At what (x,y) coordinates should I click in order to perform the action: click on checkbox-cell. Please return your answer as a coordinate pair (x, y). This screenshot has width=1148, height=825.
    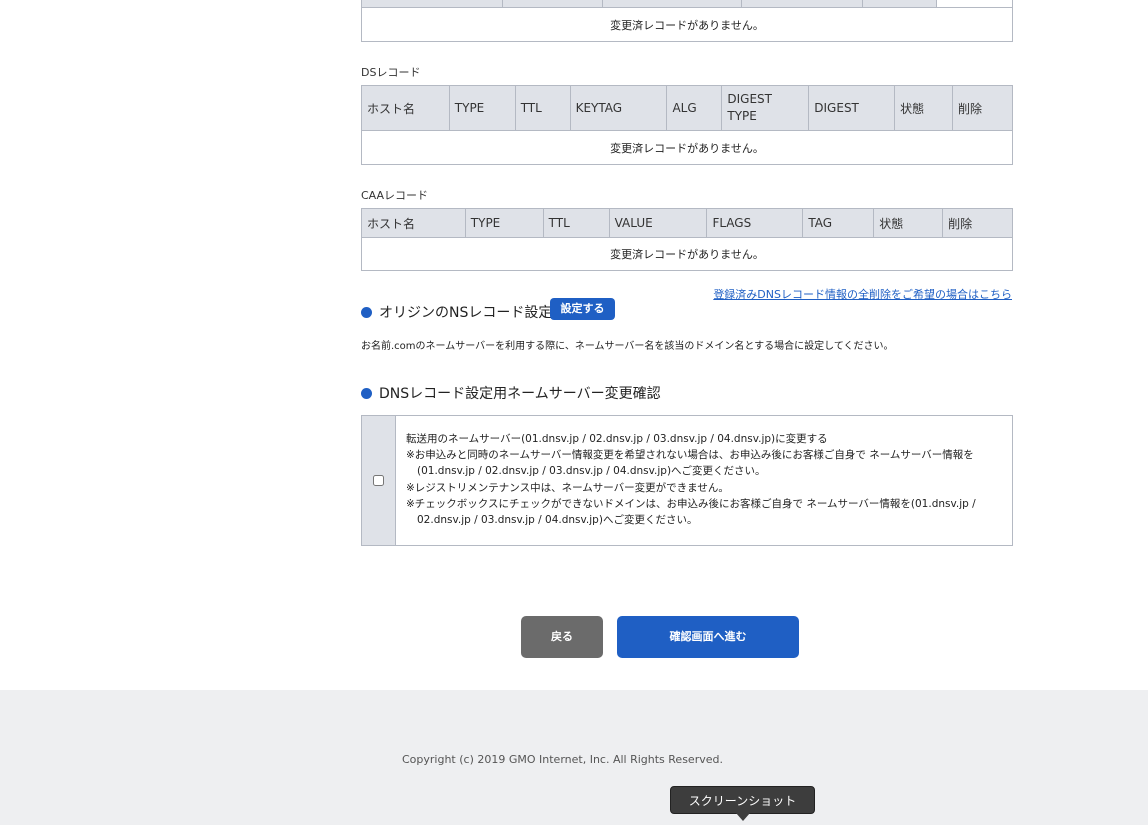
    Looking at the image, I should click on (379, 480).